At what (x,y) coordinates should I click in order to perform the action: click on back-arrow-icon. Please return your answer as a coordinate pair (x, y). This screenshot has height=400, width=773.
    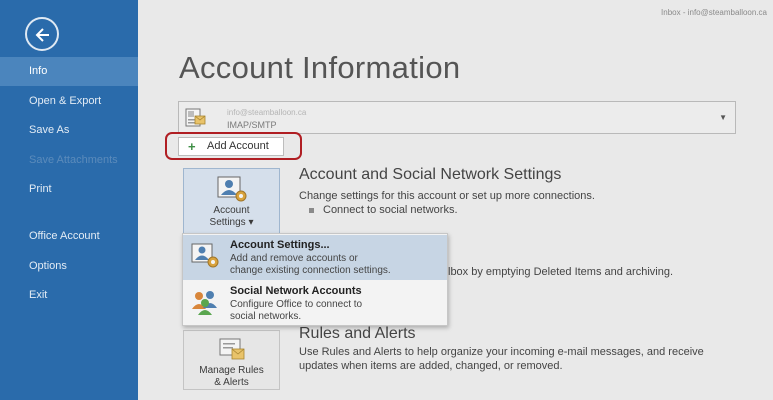
    Looking at the image, I should click on (42, 35).